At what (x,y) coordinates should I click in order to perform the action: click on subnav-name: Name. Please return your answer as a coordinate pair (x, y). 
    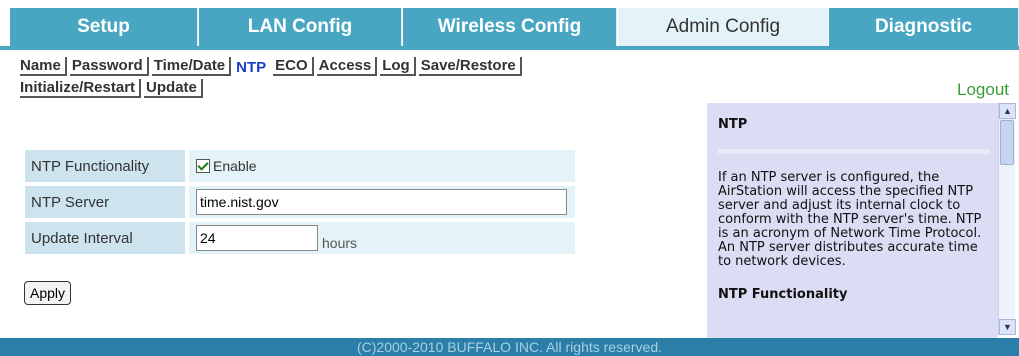
    Looking at the image, I should click on (43, 66).